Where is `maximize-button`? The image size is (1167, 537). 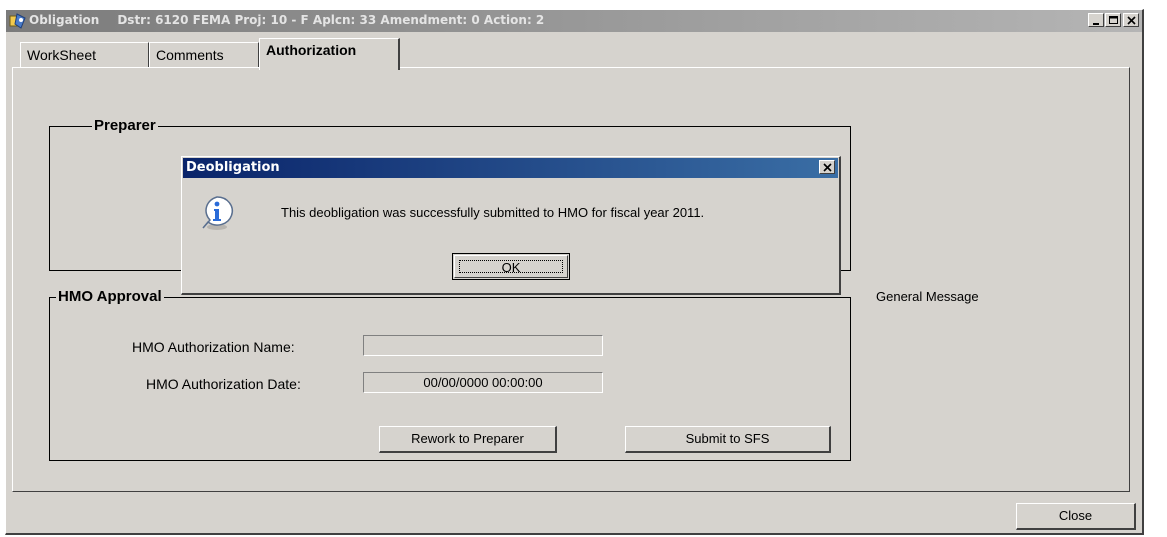 maximize-button is located at coordinates (1113, 20).